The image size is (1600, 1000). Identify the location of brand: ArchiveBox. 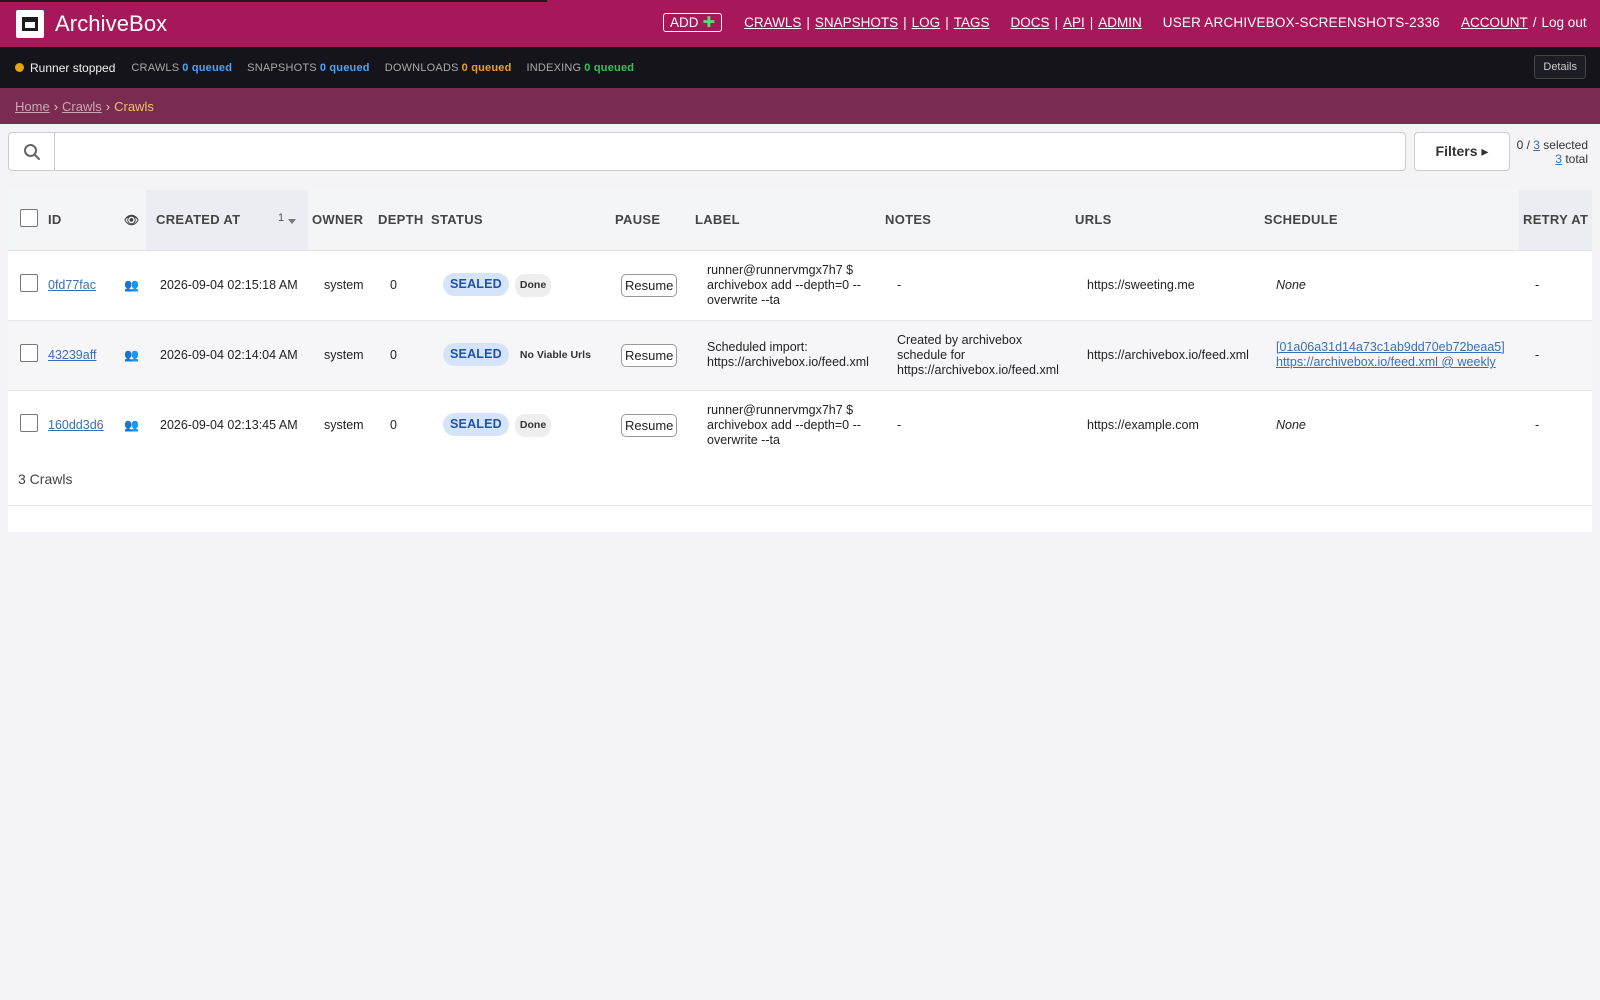
(91, 23).